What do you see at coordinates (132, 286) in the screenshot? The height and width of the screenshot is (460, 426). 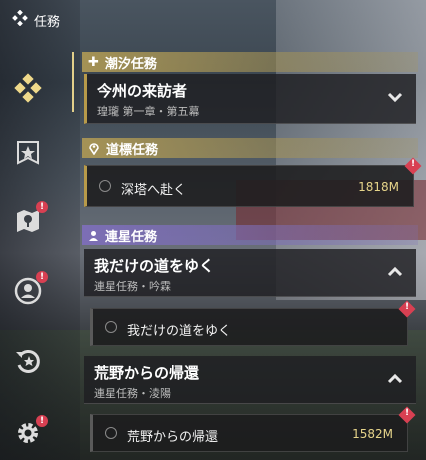 I see `quest-subtitle: 連星任務・吟霖` at bounding box center [132, 286].